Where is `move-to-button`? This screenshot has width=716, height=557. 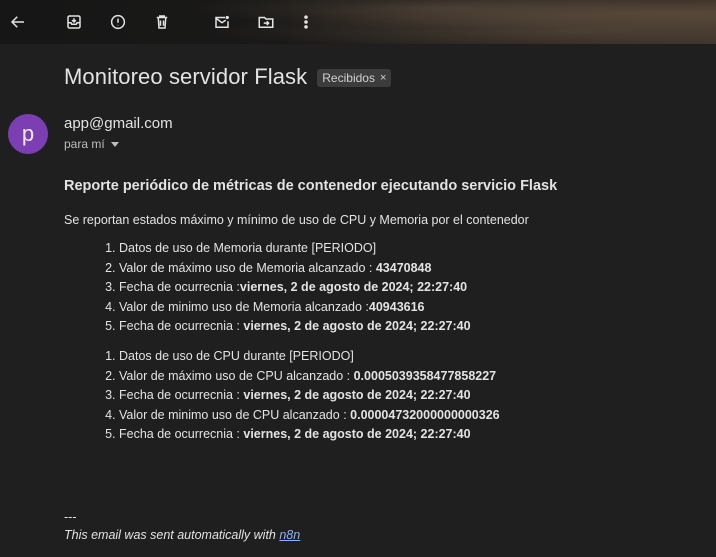
move-to-button is located at coordinates (266, 22).